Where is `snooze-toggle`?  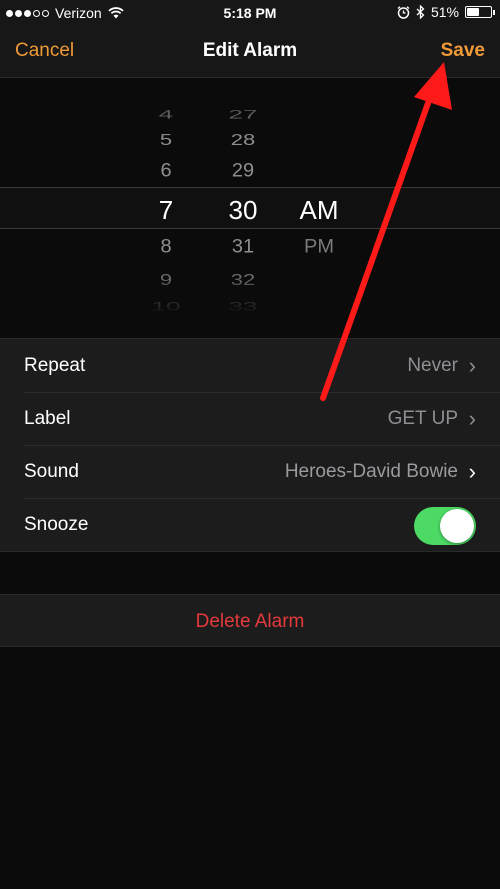
snooze-toggle is located at coordinates (445, 526).